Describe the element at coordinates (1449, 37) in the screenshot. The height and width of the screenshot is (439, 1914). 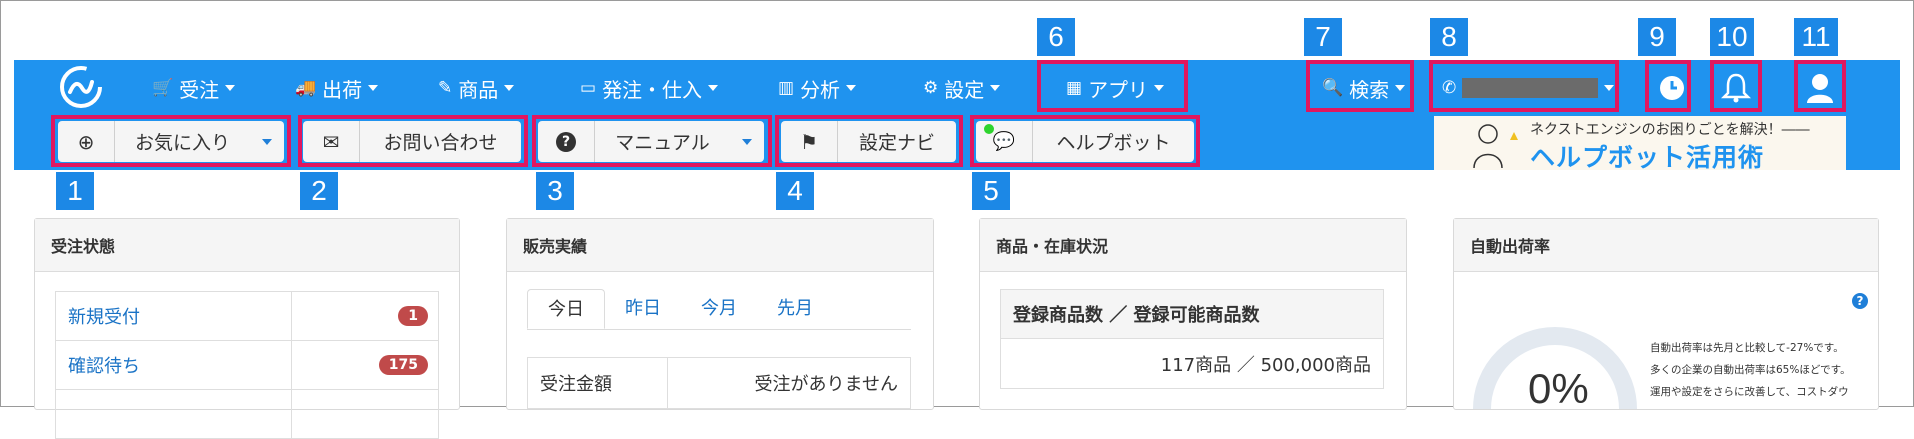
I see `callout-number: 8` at that location.